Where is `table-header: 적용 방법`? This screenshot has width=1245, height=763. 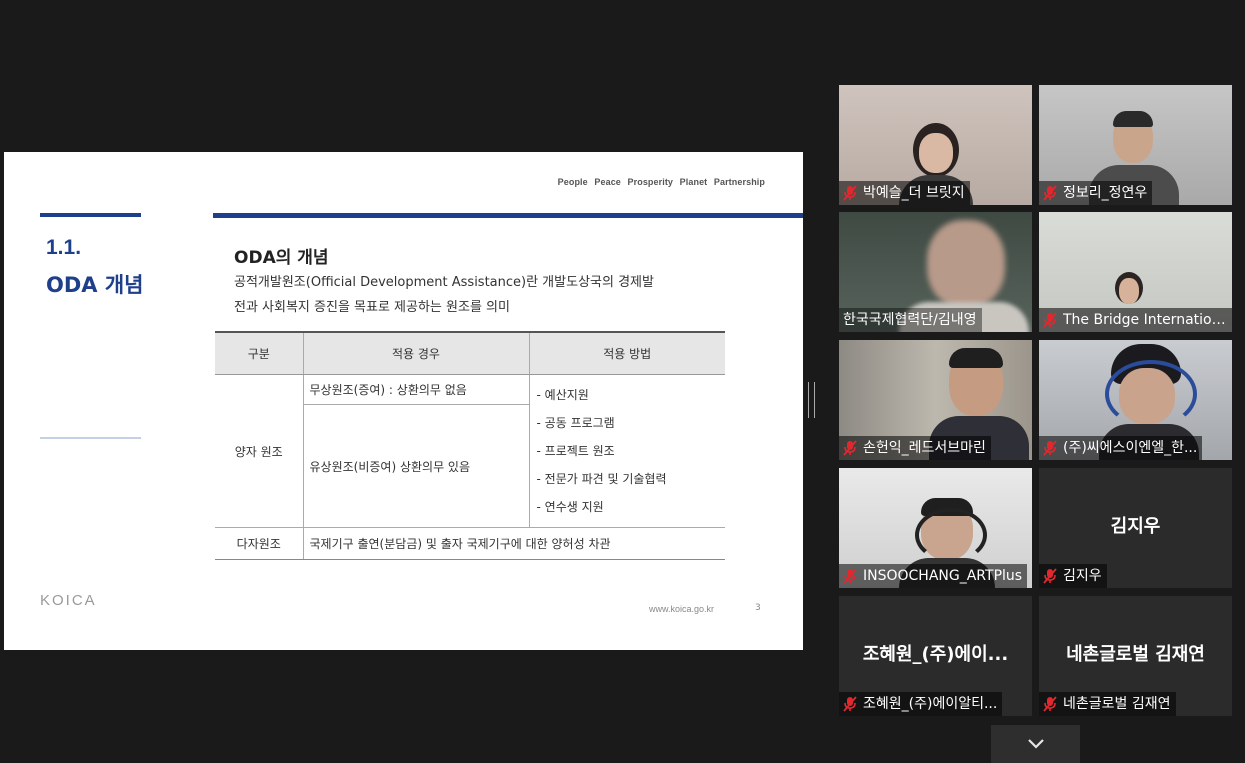 table-header: 적용 방법 is located at coordinates (626, 353).